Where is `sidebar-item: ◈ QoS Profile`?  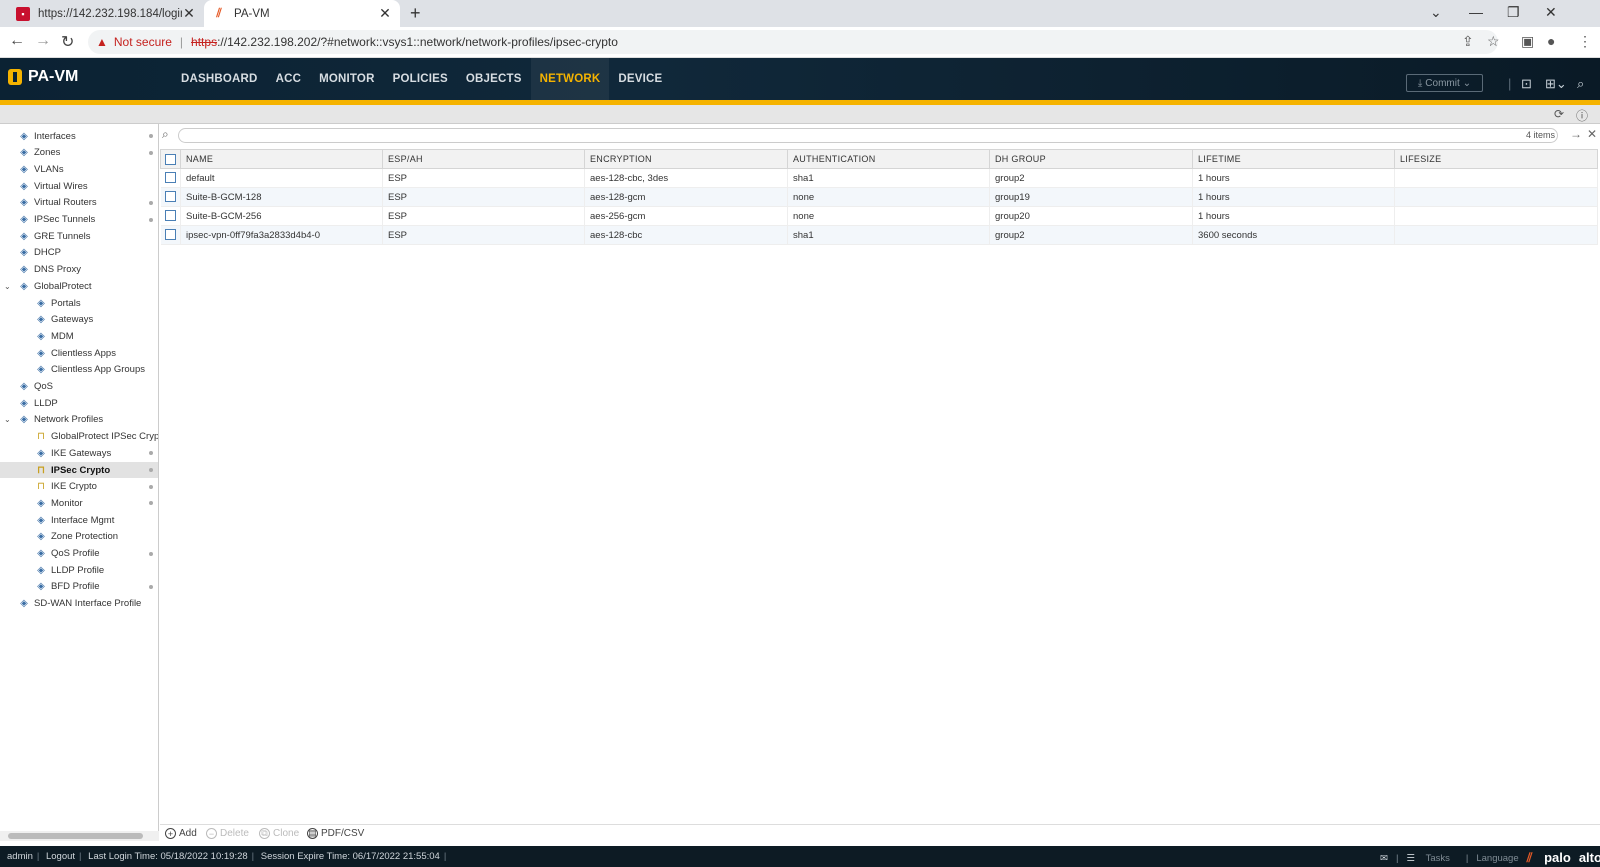 sidebar-item: ◈ QoS Profile is located at coordinates (79, 554).